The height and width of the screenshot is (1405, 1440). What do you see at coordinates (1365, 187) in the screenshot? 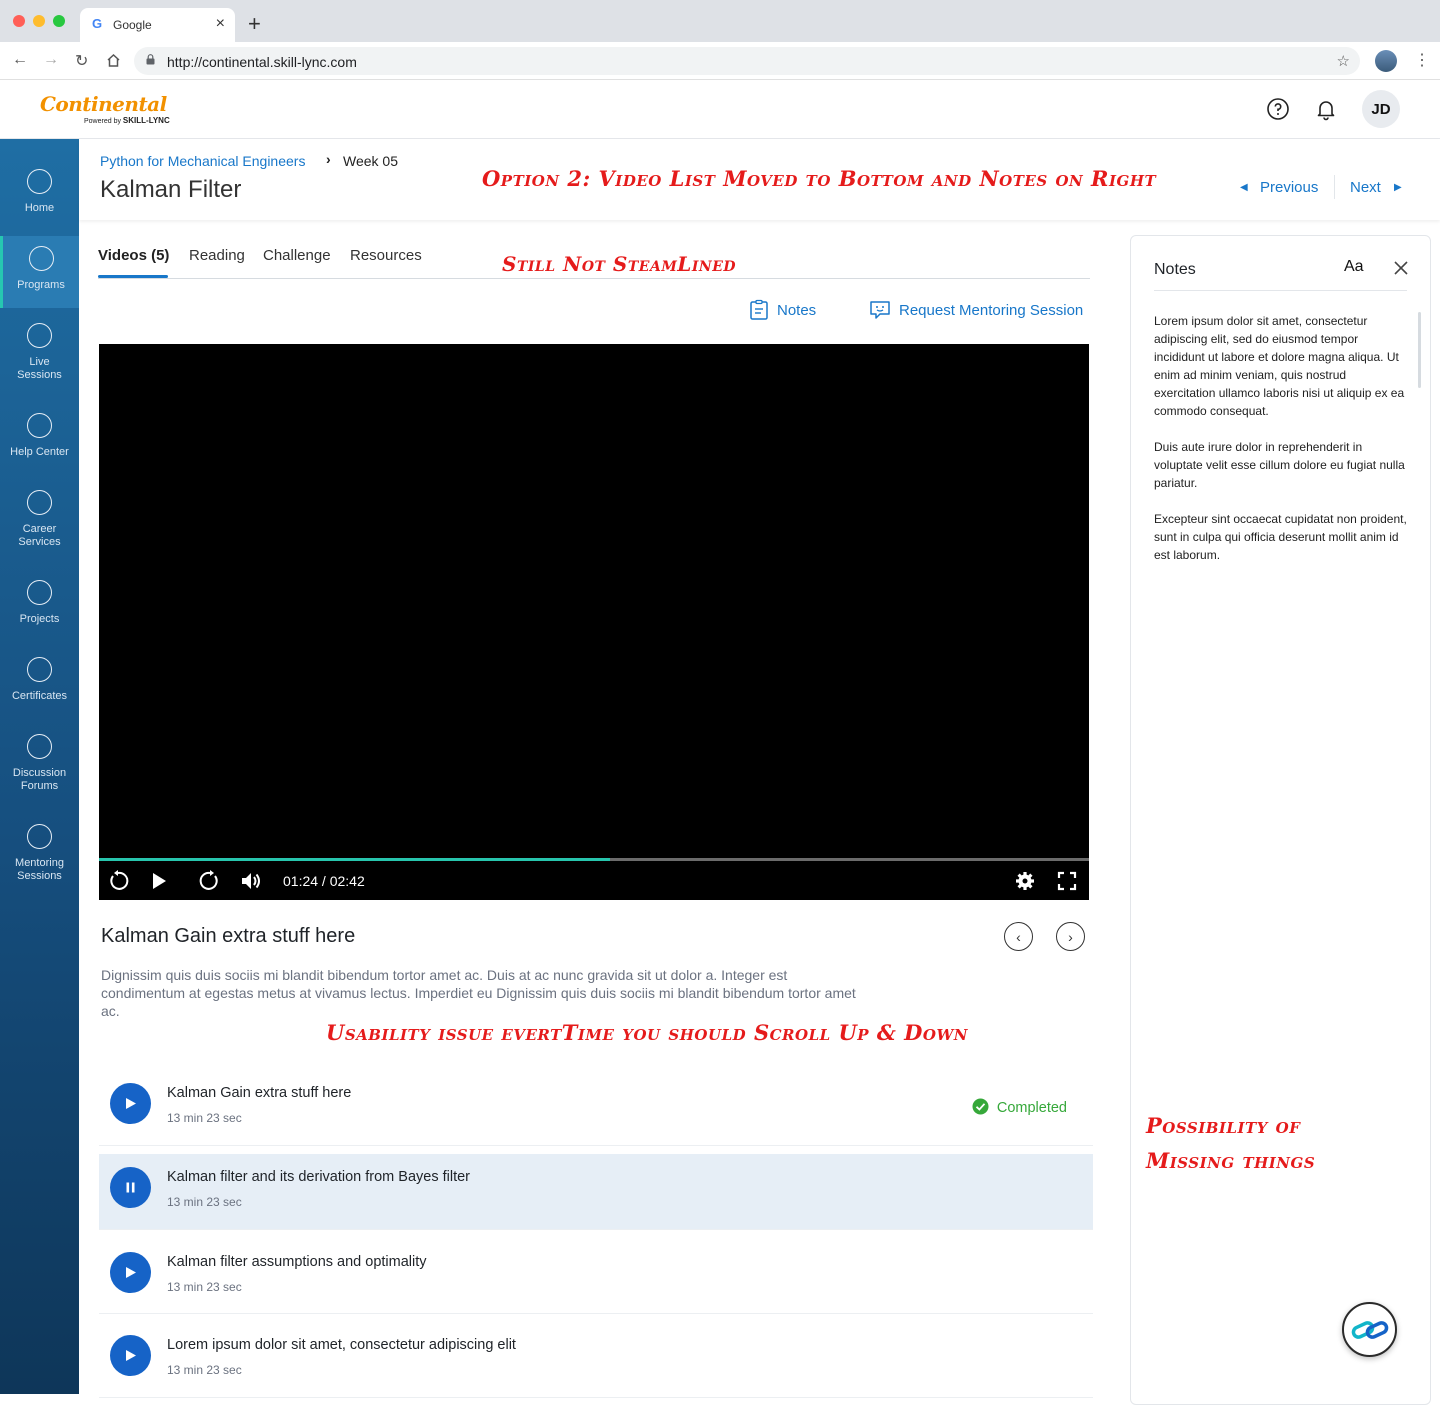
I see `next-button: Next` at bounding box center [1365, 187].